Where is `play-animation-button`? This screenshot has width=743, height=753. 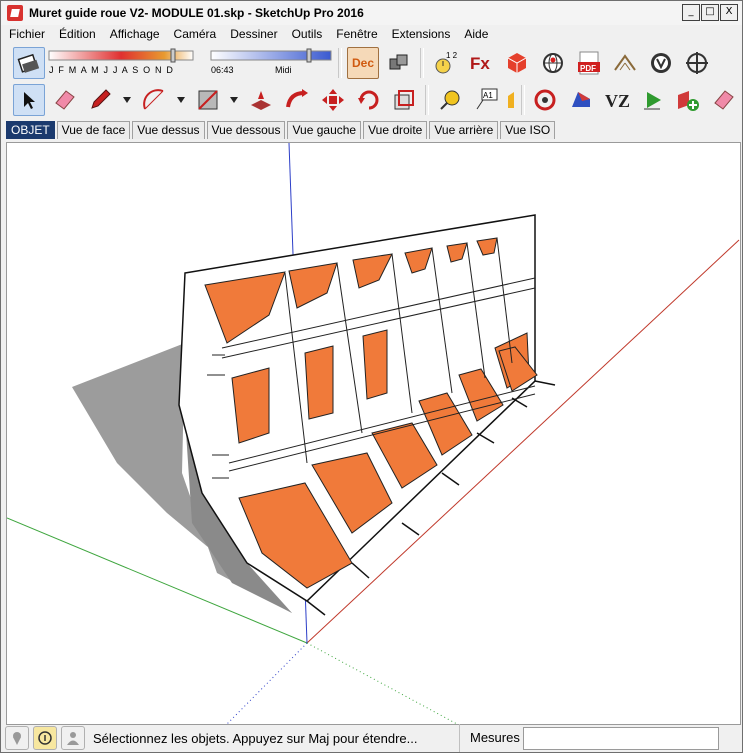 play-animation-button is located at coordinates (653, 100).